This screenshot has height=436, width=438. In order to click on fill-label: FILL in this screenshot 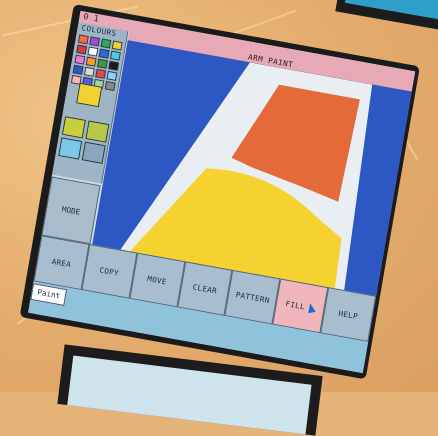, I will do `click(295, 305)`.